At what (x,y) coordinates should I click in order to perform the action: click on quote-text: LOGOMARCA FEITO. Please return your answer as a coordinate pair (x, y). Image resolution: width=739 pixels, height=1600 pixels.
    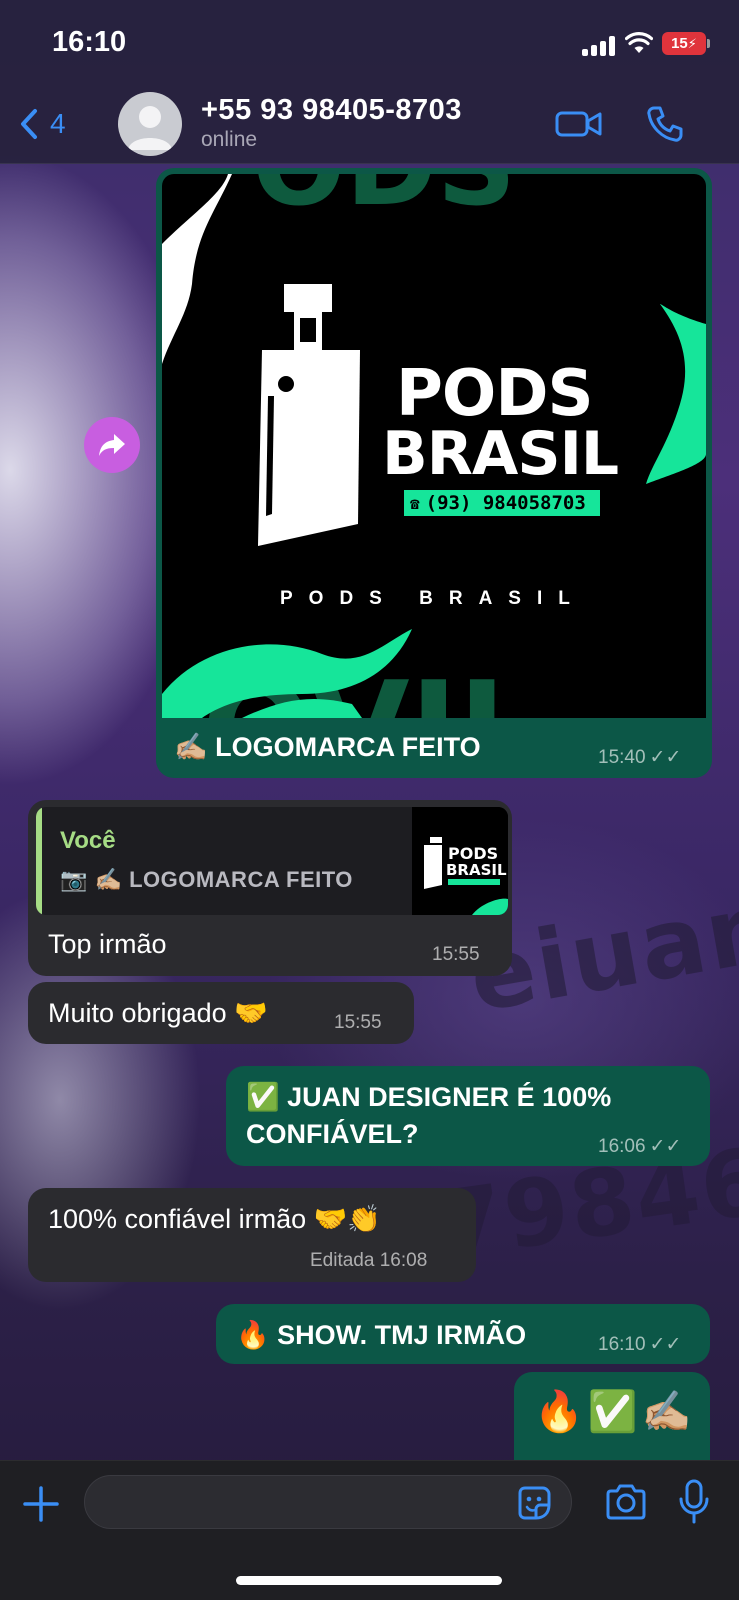
    Looking at the image, I should click on (241, 879).